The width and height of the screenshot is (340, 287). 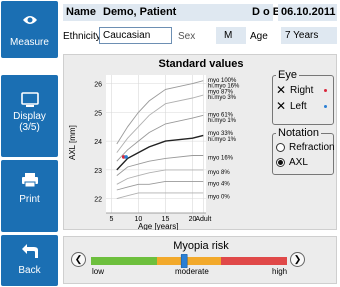 What do you see at coordinates (29, 127) in the screenshot?
I see `display-page-indicator: (3/5)` at bounding box center [29, 127].